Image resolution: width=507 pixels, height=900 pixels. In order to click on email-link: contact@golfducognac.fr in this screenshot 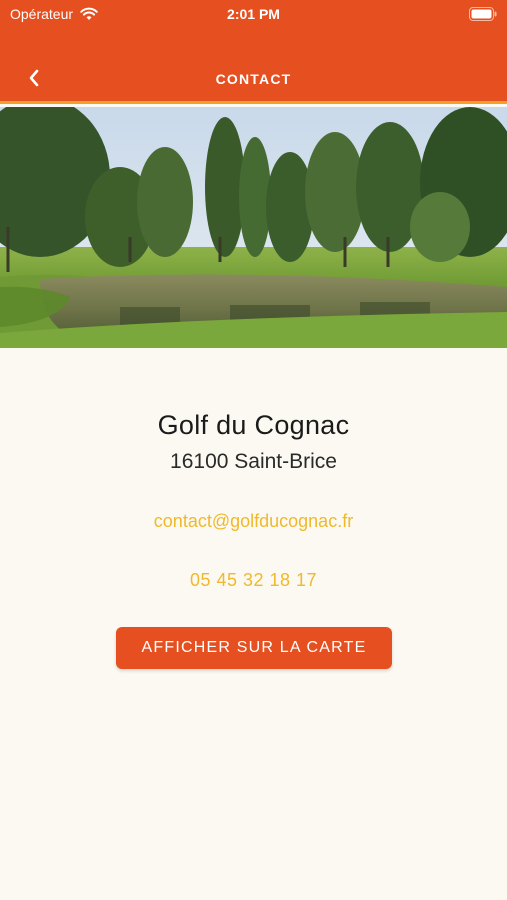, I will do `click(253, 521)`.